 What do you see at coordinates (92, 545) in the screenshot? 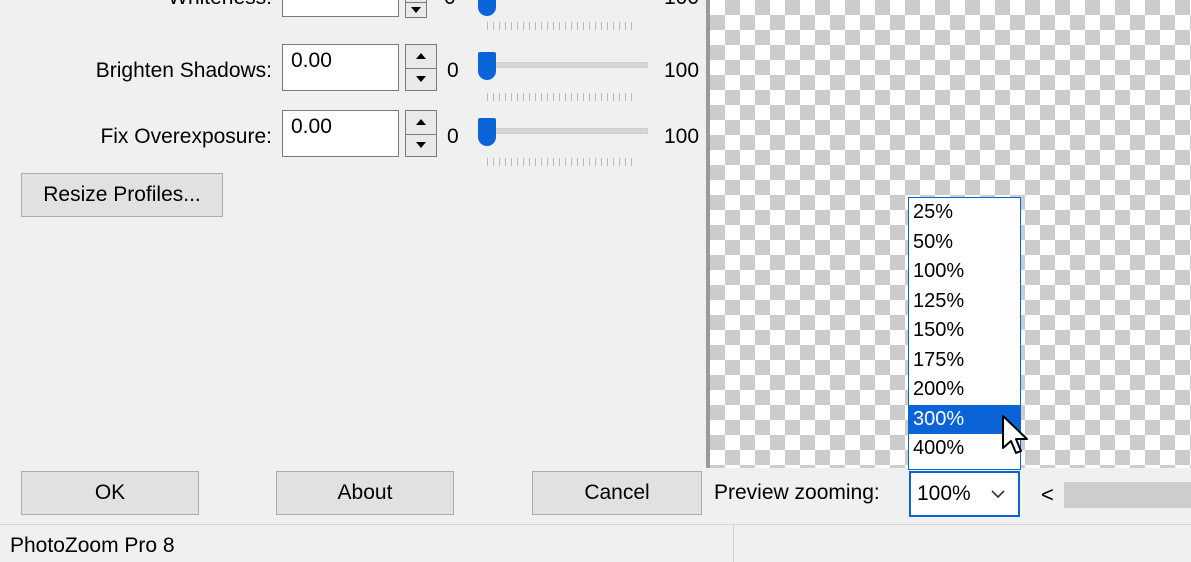
I see `status-app-title: PhotoZoom Pro 8` at bounding box center [92, 545].